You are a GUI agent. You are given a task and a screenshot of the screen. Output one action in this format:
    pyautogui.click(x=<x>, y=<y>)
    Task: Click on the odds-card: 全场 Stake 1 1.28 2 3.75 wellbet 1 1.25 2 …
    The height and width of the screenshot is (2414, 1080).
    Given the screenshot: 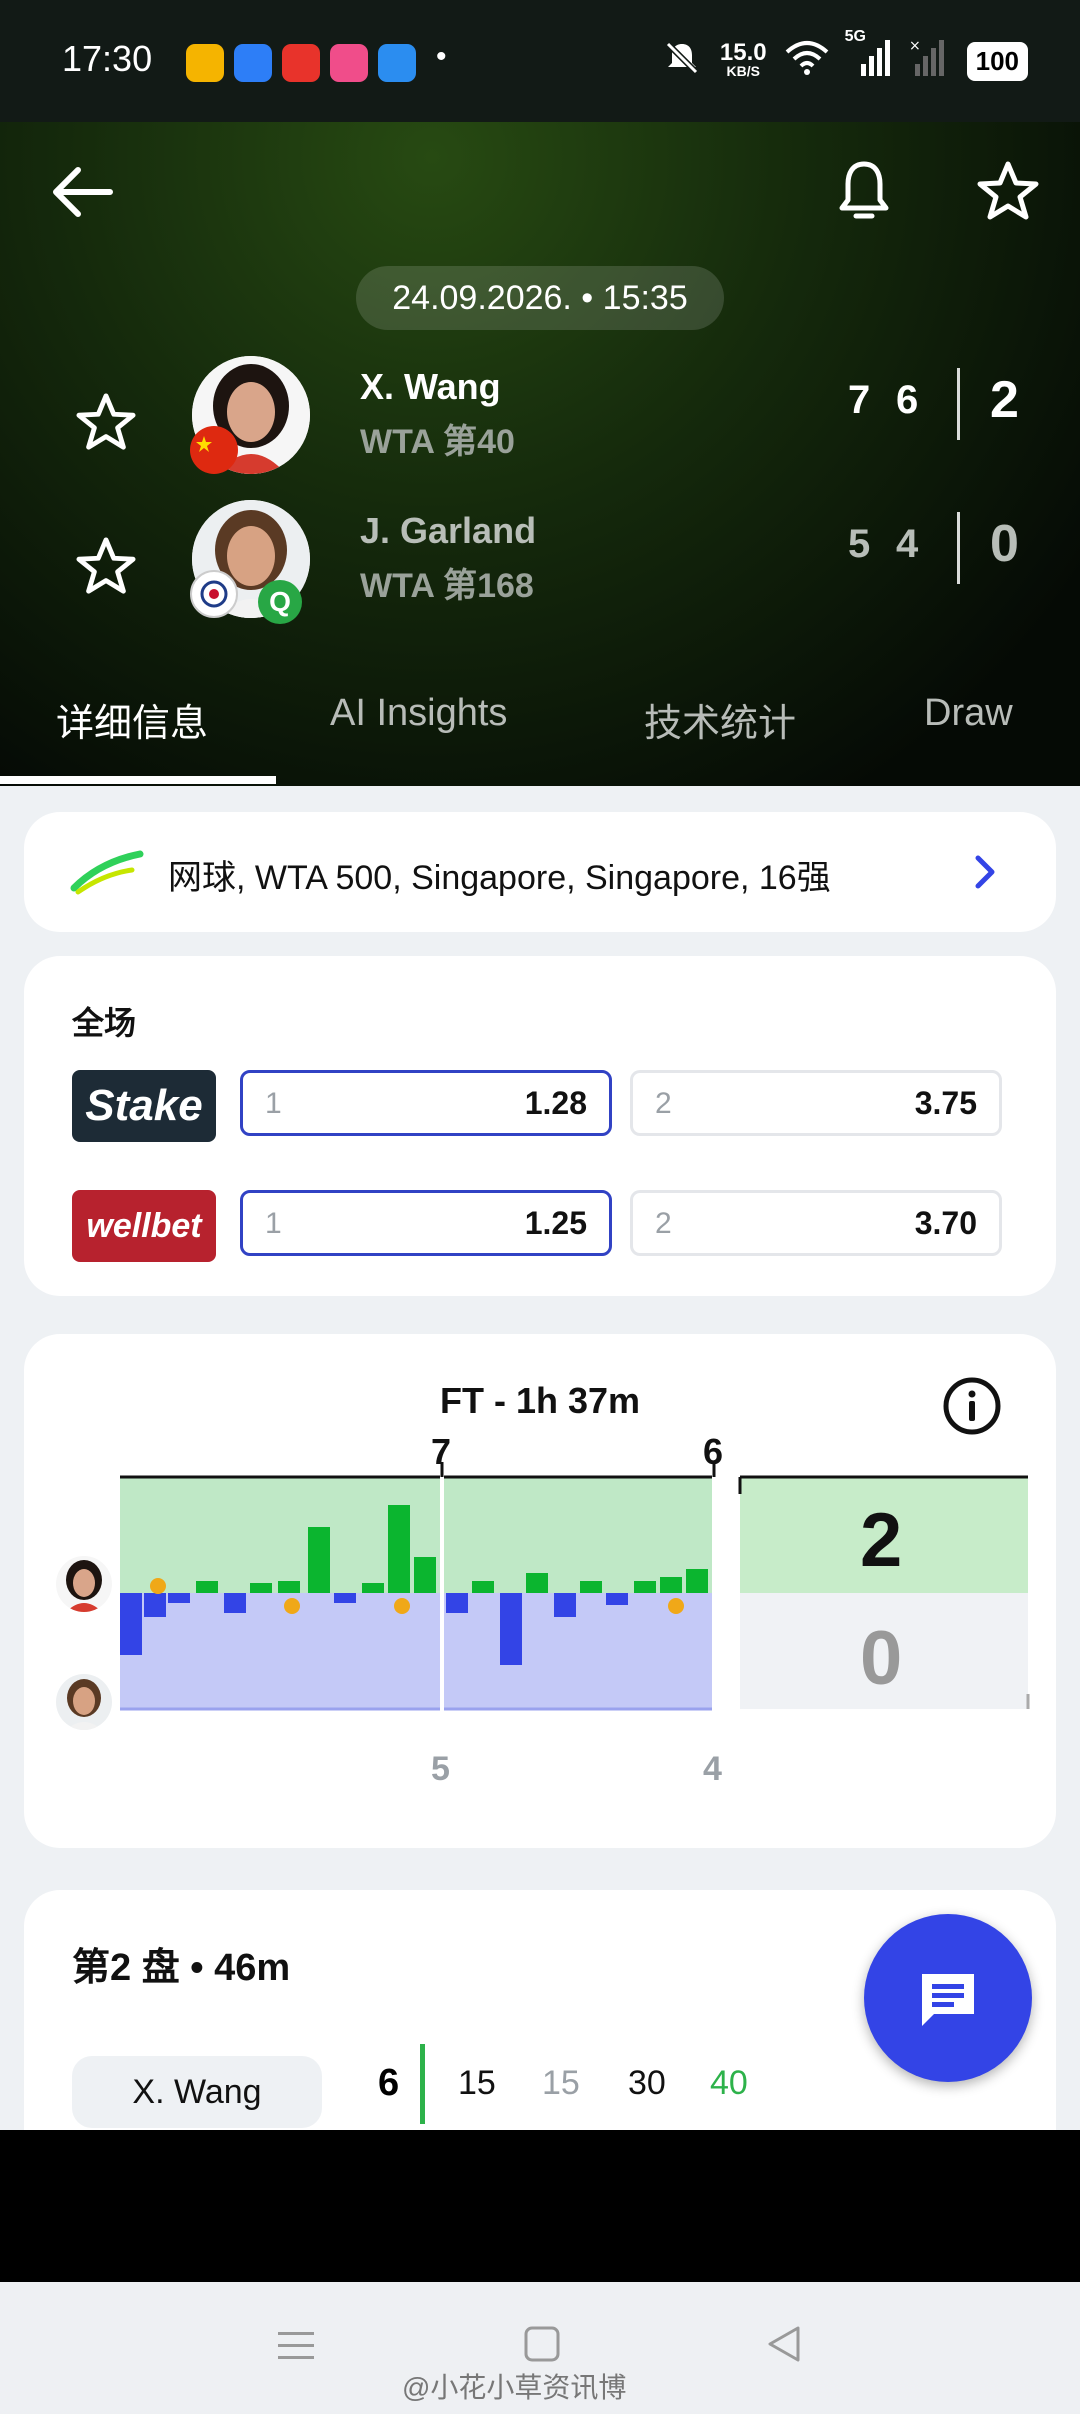 What is the action you would take?
    pyautogui.click(x=540, y=1126)
    